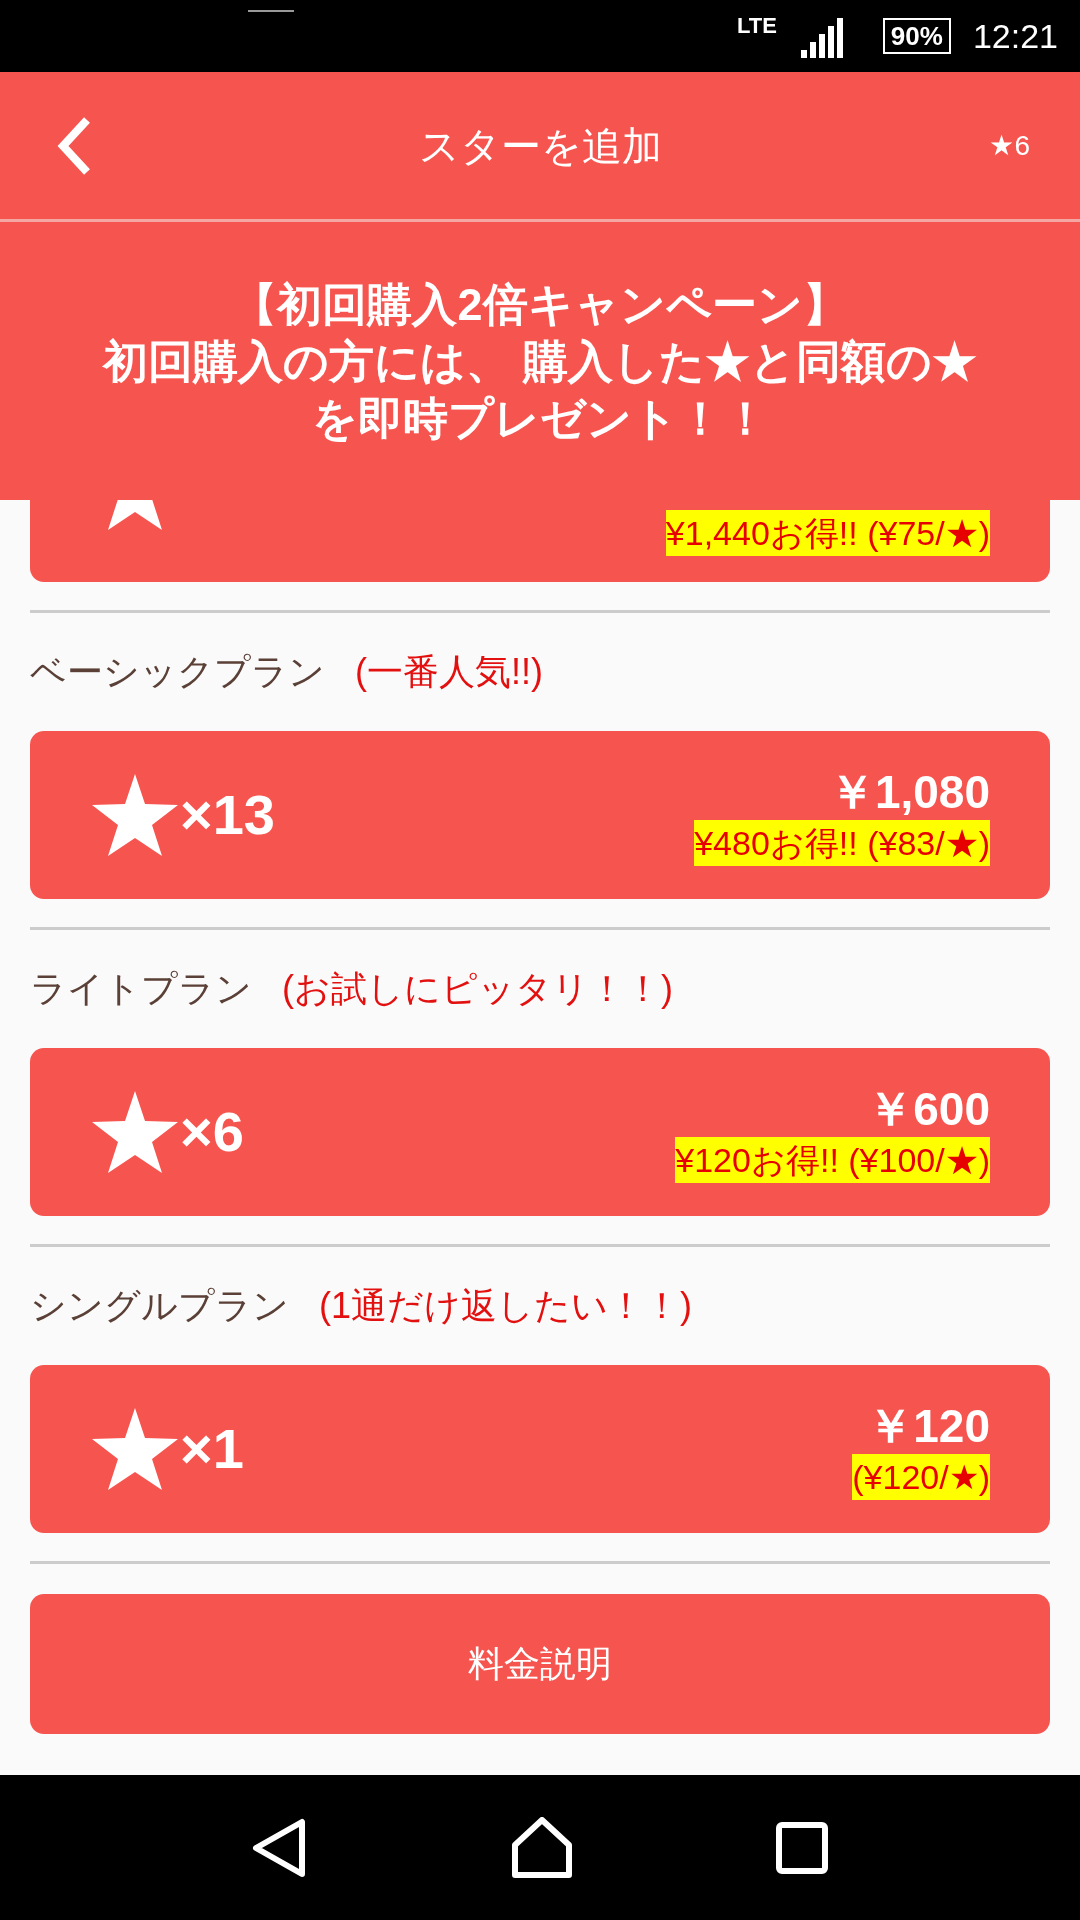 The image size is (1080, 1920). I want to click on discount-label: ¥1,440お得!! (¥75/★), so click(827, 533).